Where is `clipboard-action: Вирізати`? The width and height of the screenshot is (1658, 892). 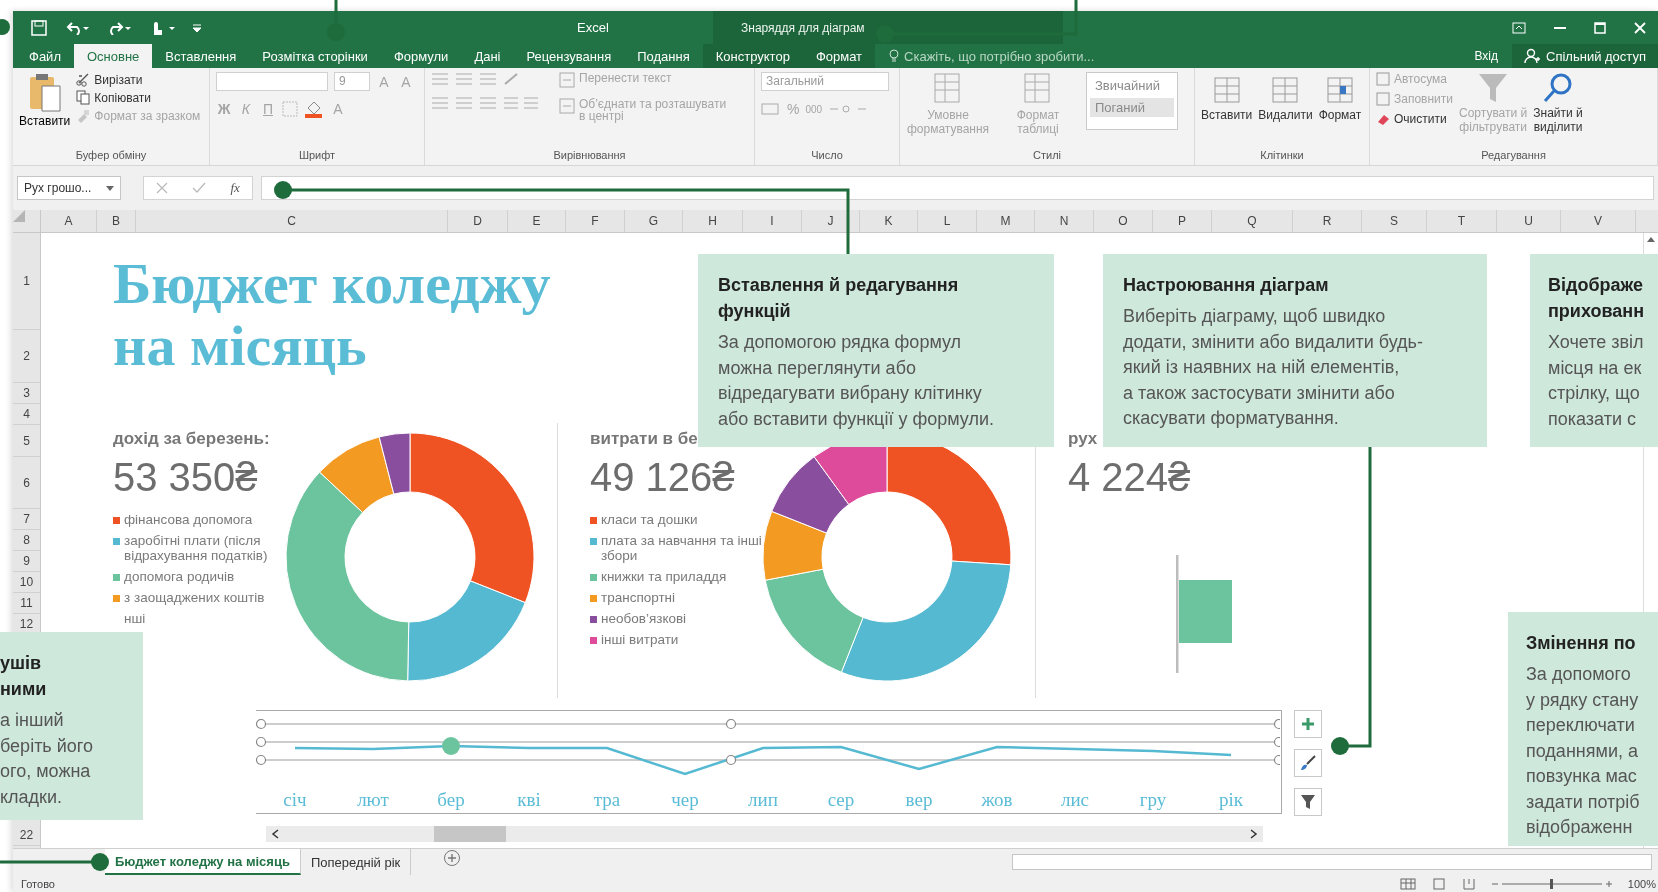 clipboard-action: Вирізати is located at coordinates (138, 79).